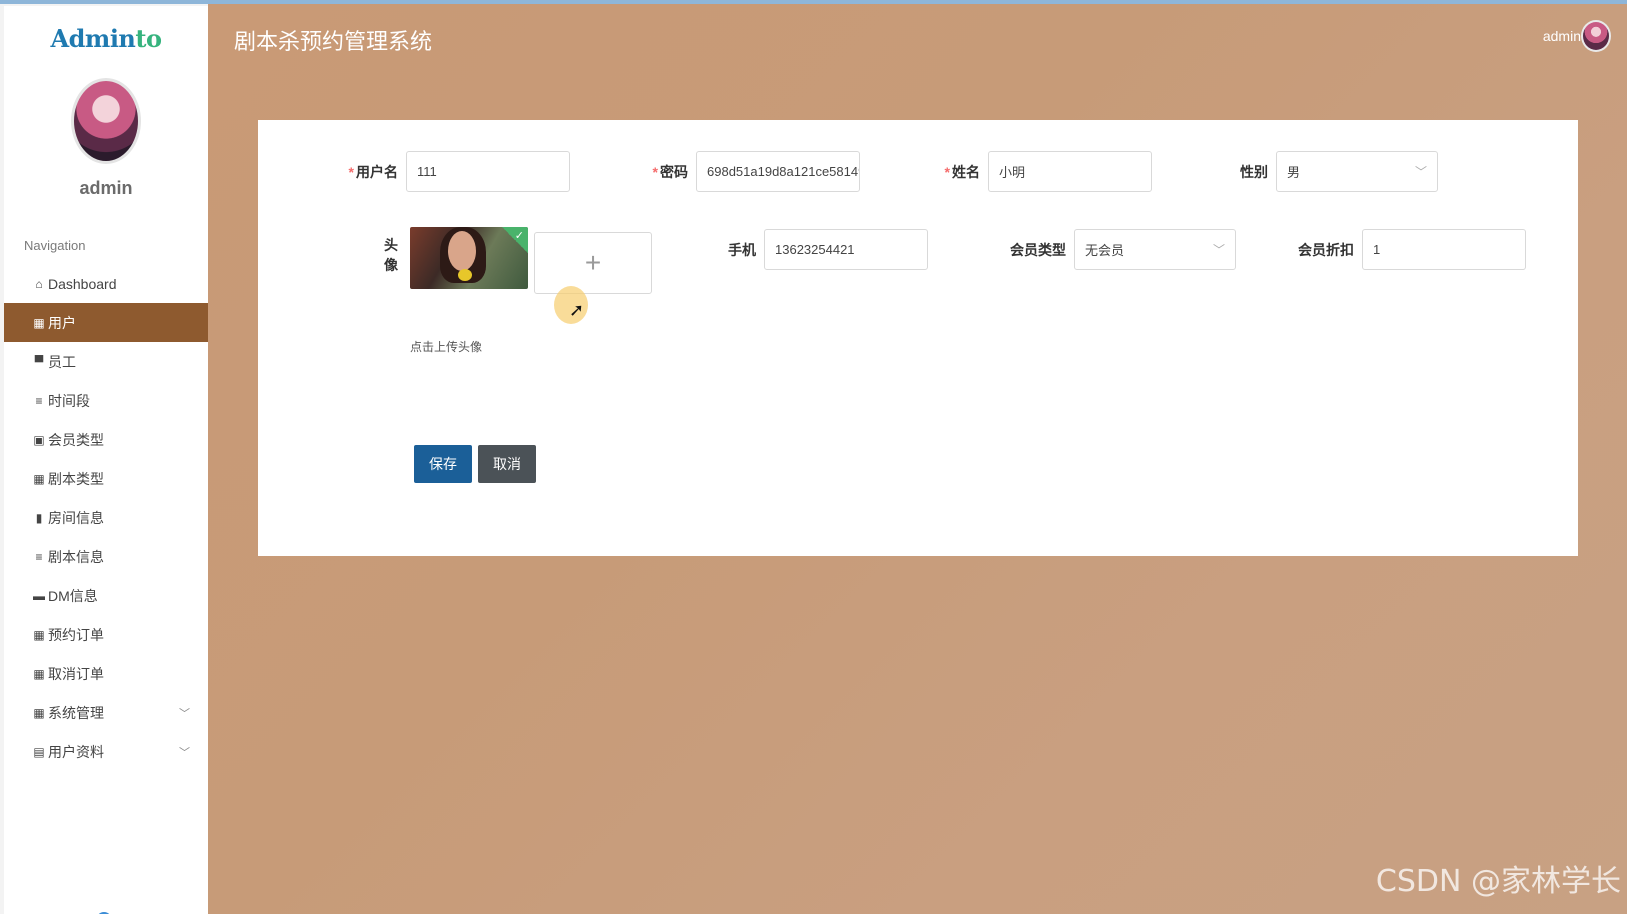 The image size is (1627, 914). What do you see at coordinates (1596, 36) in the screenshot?
I see `header-avatar` at bounding box center [1596, 36].